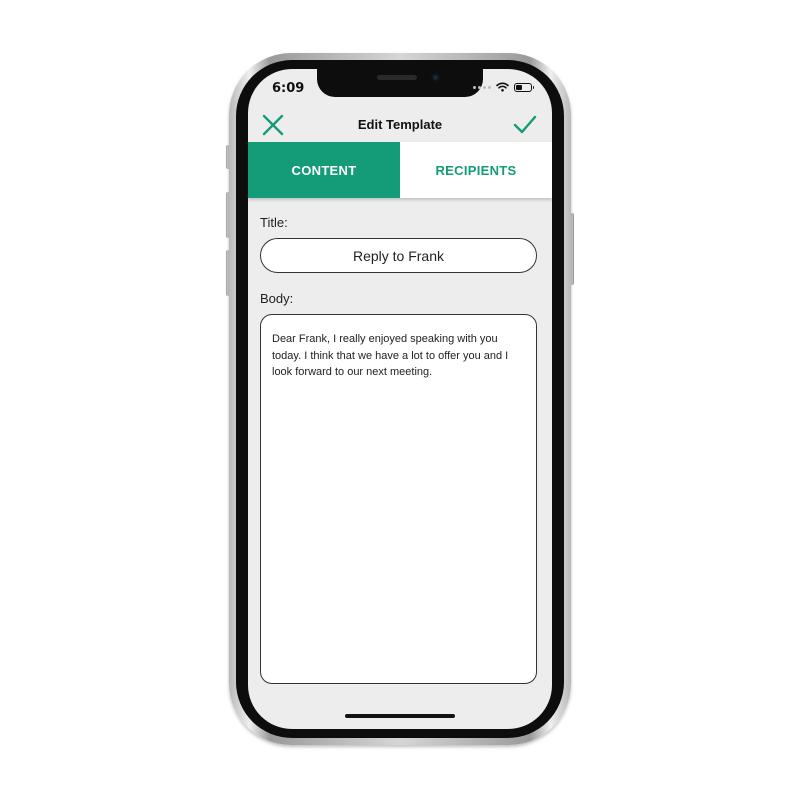  I want to click on nav-bar: Edit Template, so click(400, 125).